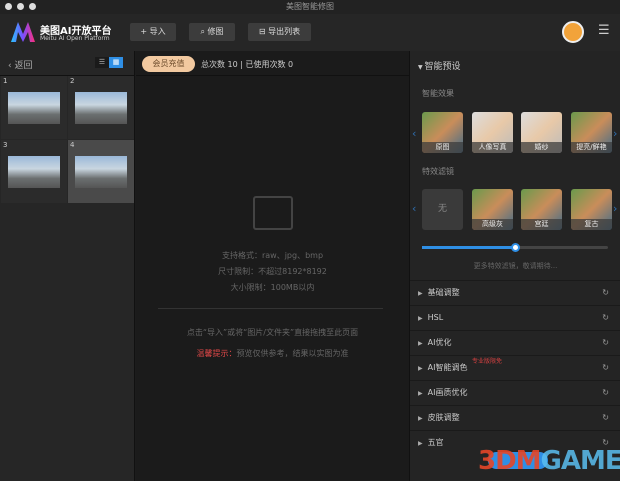  Describe the element at coordinates (442, 209) in the screenshot. I see `filter-card-none: 无` at that location.